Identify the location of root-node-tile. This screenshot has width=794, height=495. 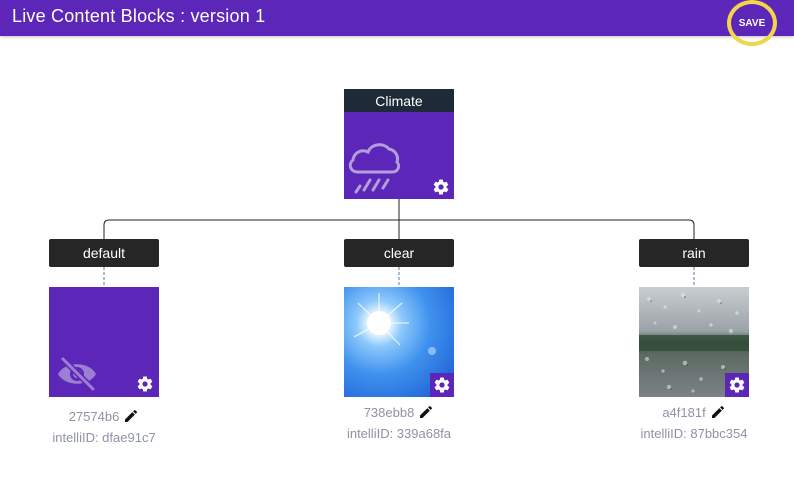
(399, 155).